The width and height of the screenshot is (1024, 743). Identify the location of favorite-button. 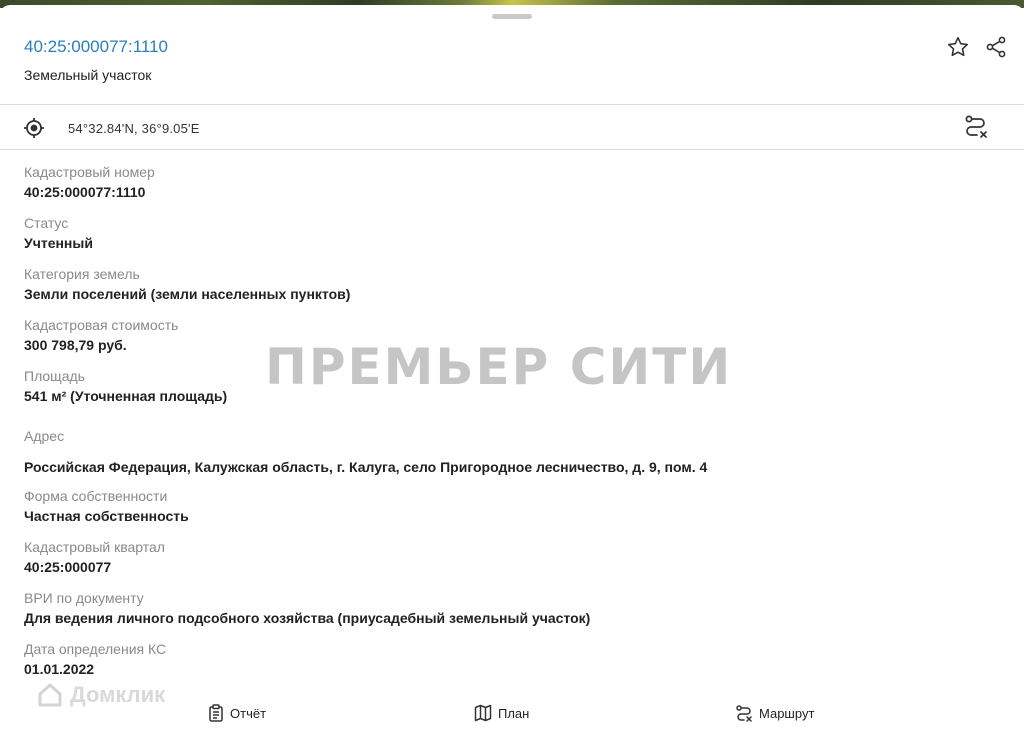
(958, 47).